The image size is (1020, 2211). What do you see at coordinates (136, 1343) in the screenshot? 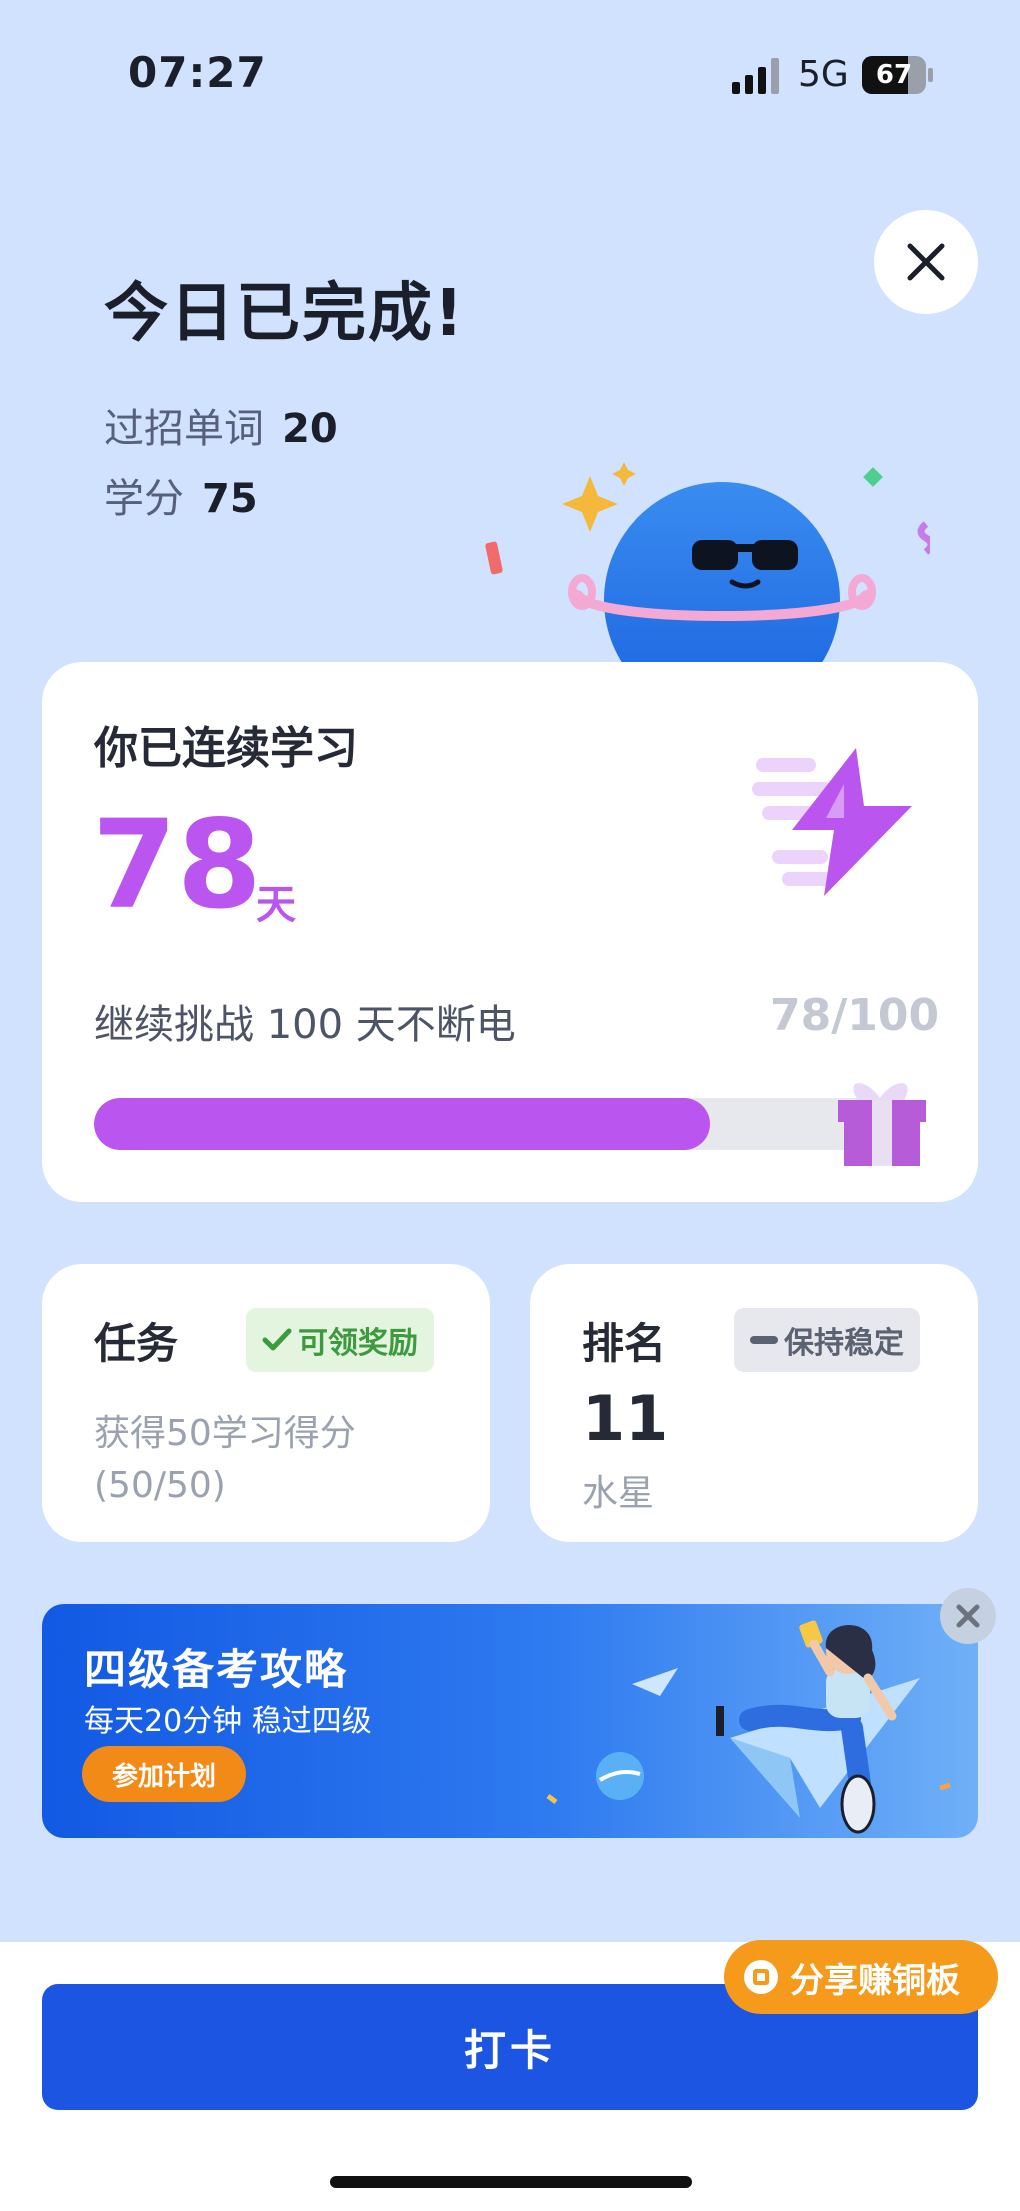
I see `task-title: 任务` at bounding box center [136, 1343].